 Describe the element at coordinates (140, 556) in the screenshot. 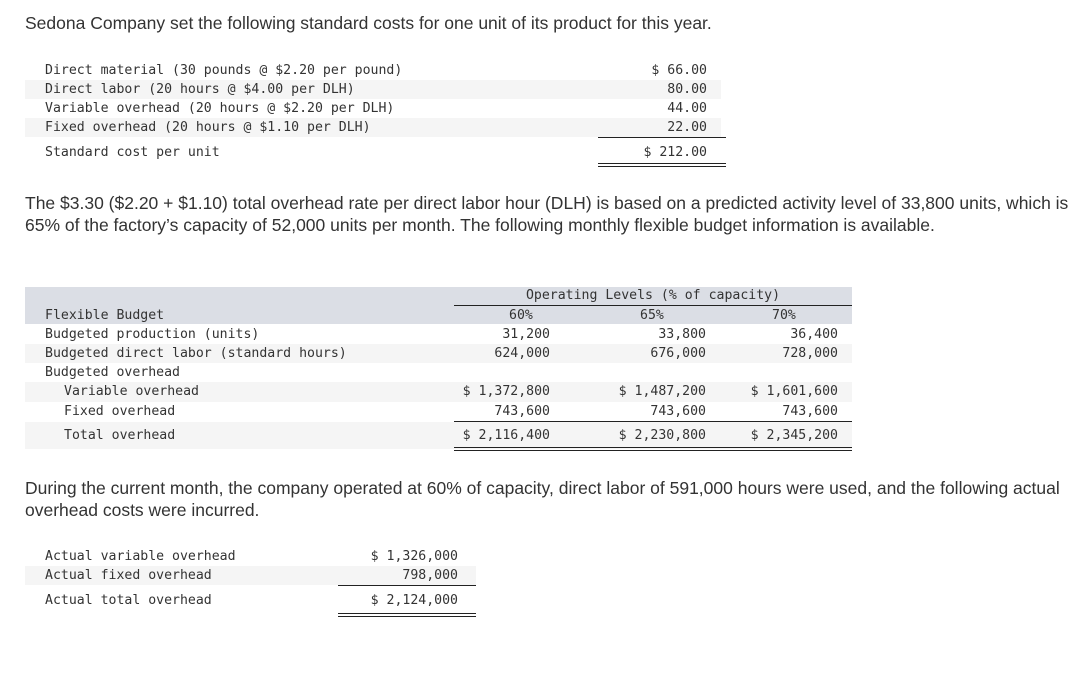

I see `row-label: Actual variable overhead` at that location.